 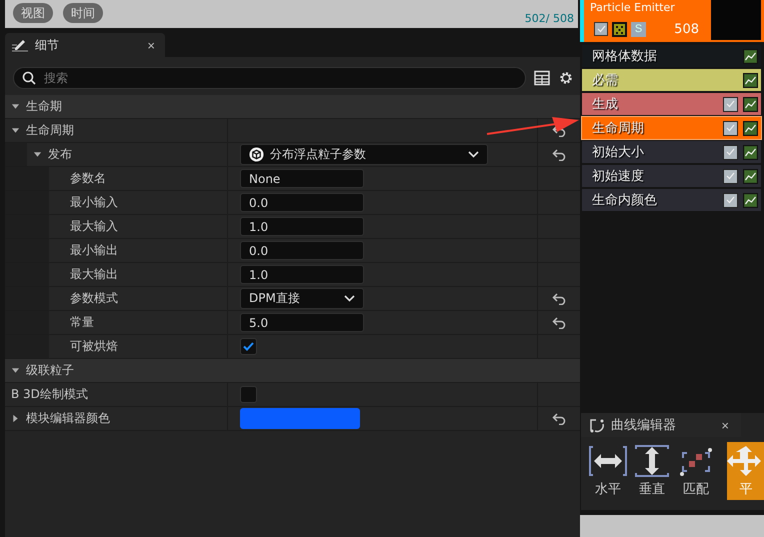 I want to click on search-icon, so click(x=29, y=78).